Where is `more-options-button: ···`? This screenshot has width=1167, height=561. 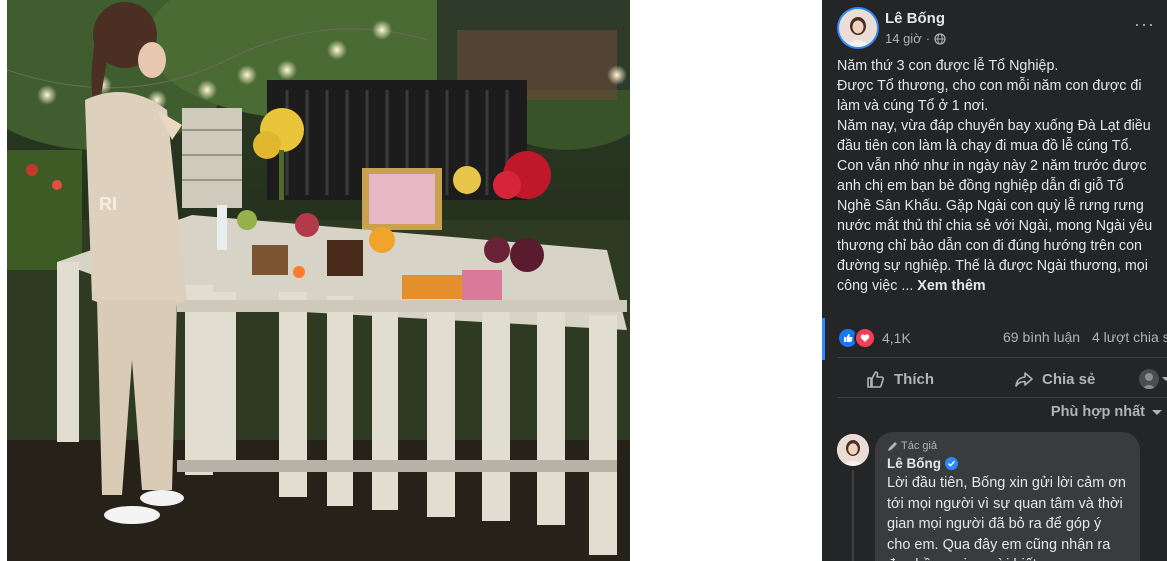
more-options-button: ··· is located at coordinates (1144, 24).